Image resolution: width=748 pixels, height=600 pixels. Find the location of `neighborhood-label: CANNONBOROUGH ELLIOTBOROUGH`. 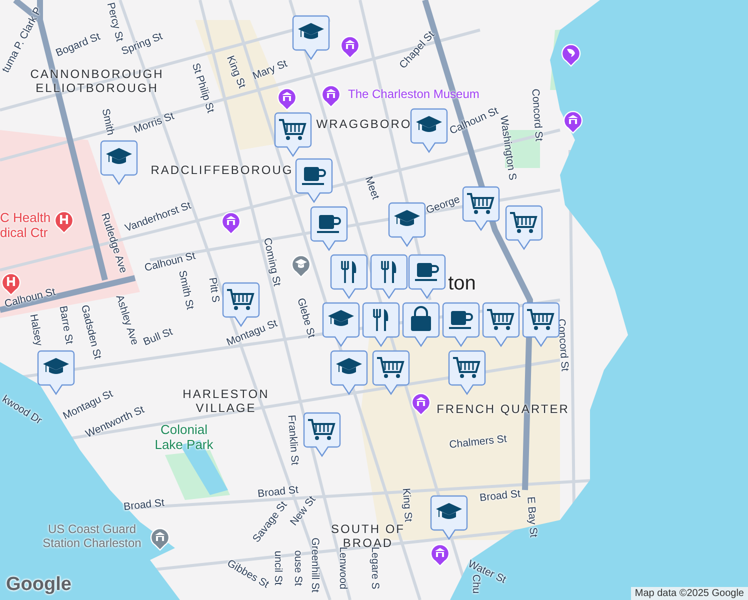

neighborhood-label: CANNONBOROUGH ELLIOTBOROUGH is located at coordinates (97, 82).